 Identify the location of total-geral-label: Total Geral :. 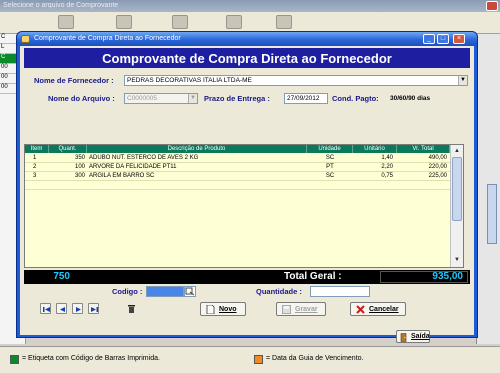
(313, 276).